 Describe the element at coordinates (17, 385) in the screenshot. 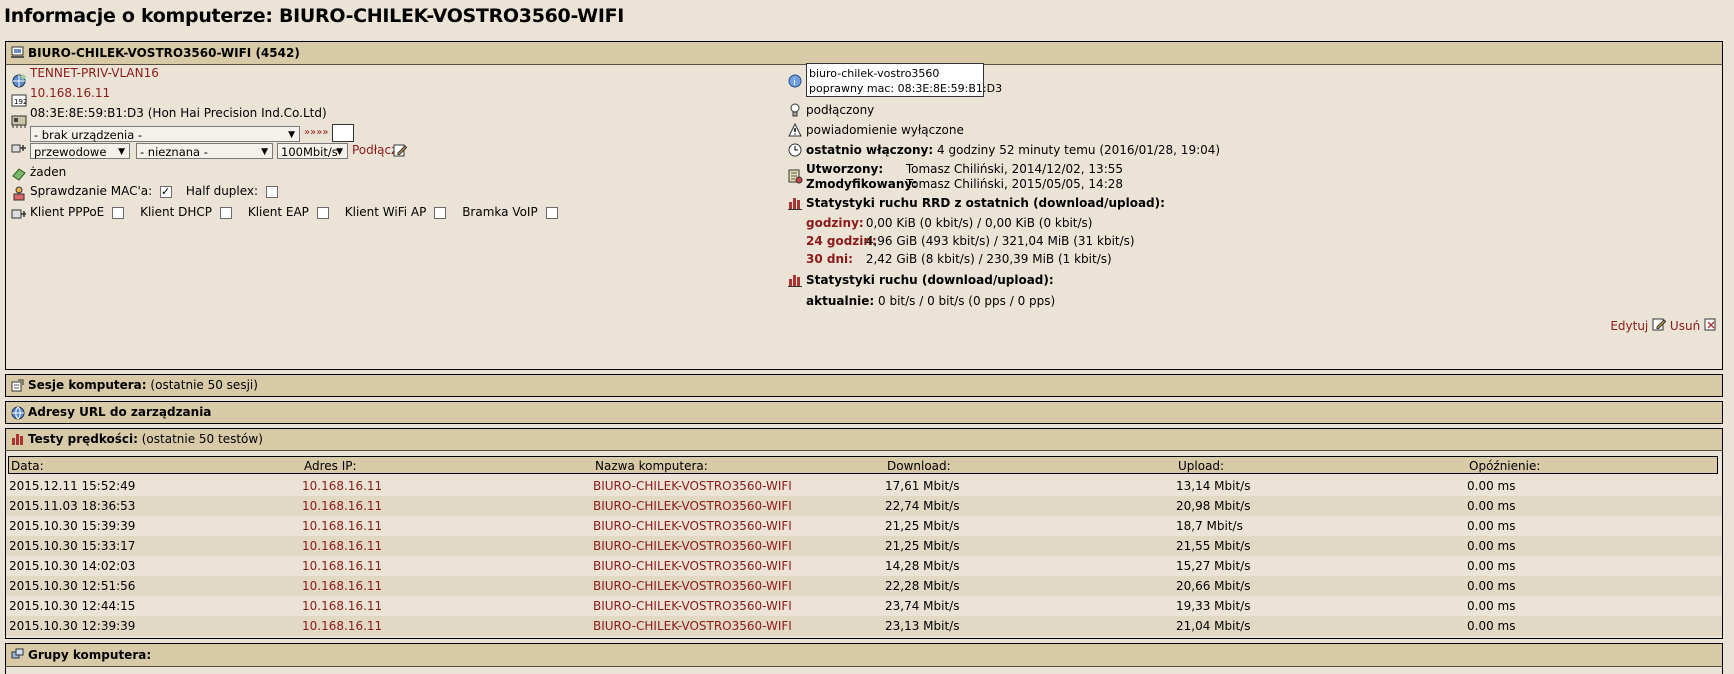

I see `sessions-icon` at that location.